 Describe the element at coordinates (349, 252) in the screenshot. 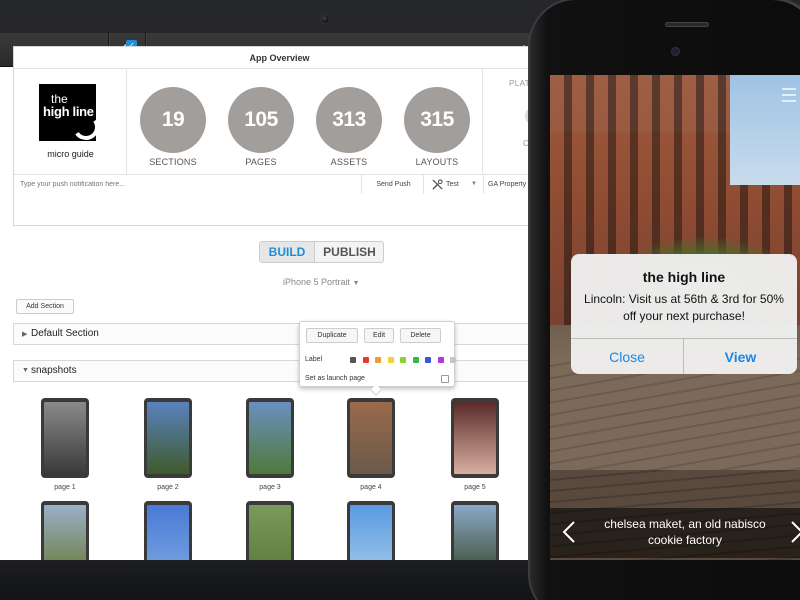

I see `tab-publish: PUBLISH` at that location.